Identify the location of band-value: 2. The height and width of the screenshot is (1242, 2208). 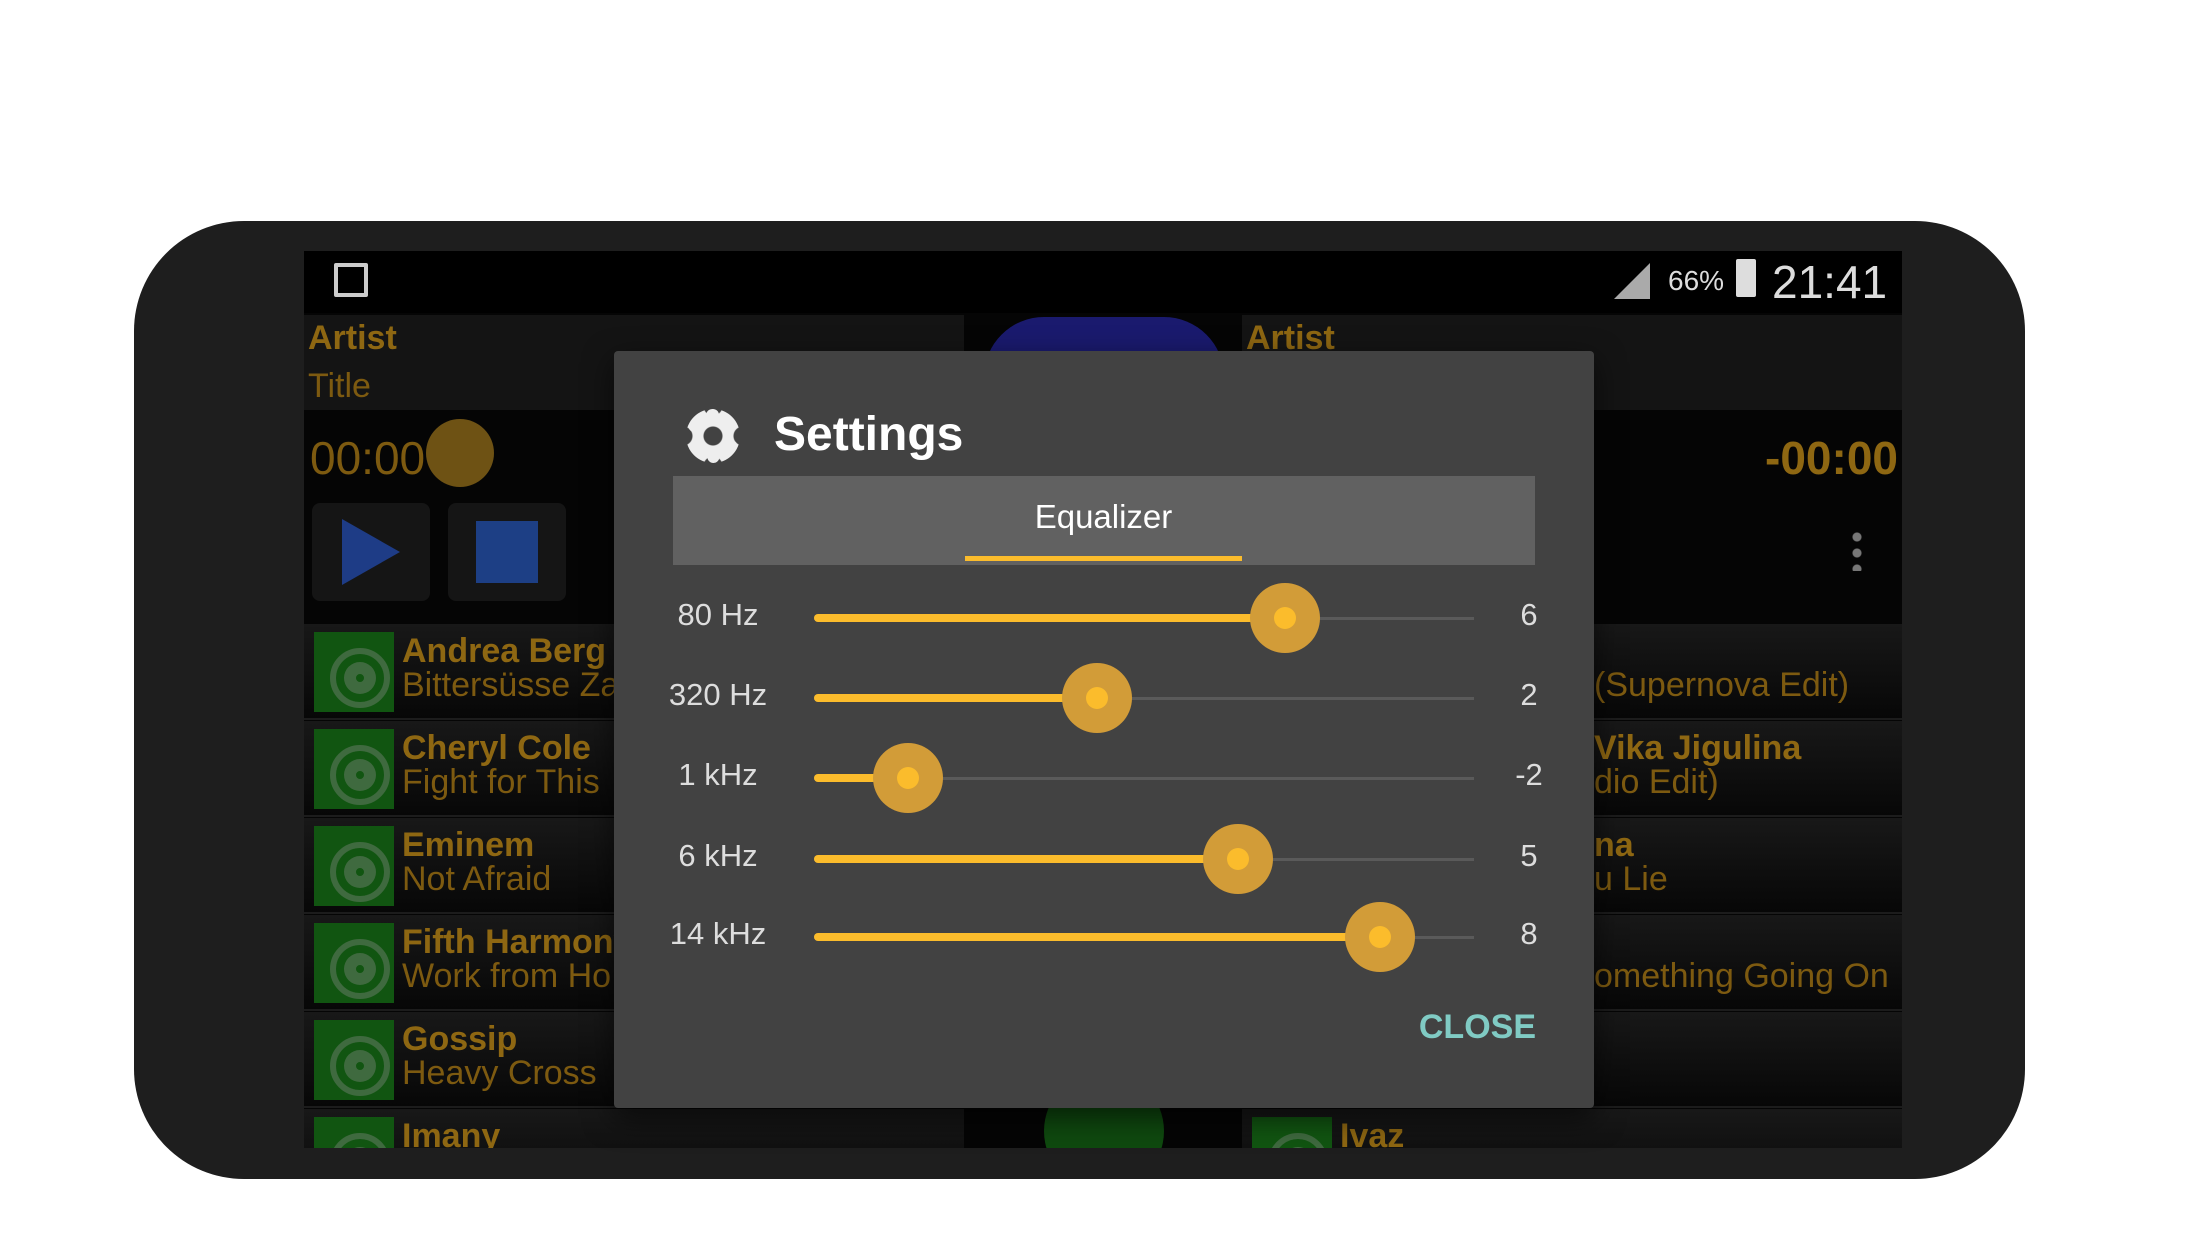
(1529, 694).